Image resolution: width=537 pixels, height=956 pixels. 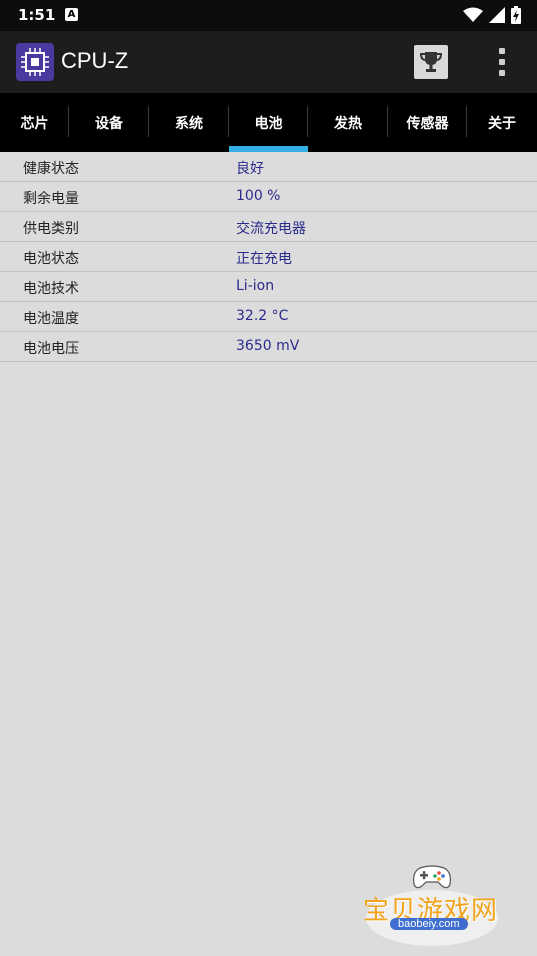 I want to click on row-label: 电池电压, so click(x=51, y=349).